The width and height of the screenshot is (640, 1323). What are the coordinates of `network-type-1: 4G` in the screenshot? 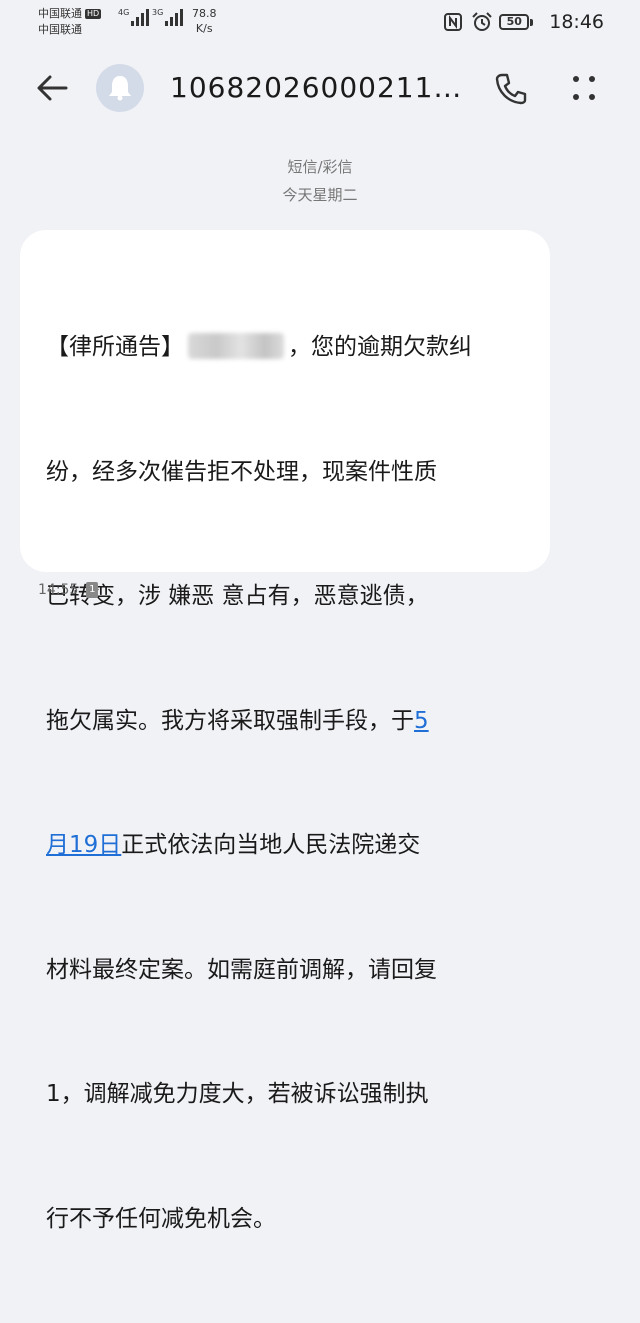 It's located at (124, 12).